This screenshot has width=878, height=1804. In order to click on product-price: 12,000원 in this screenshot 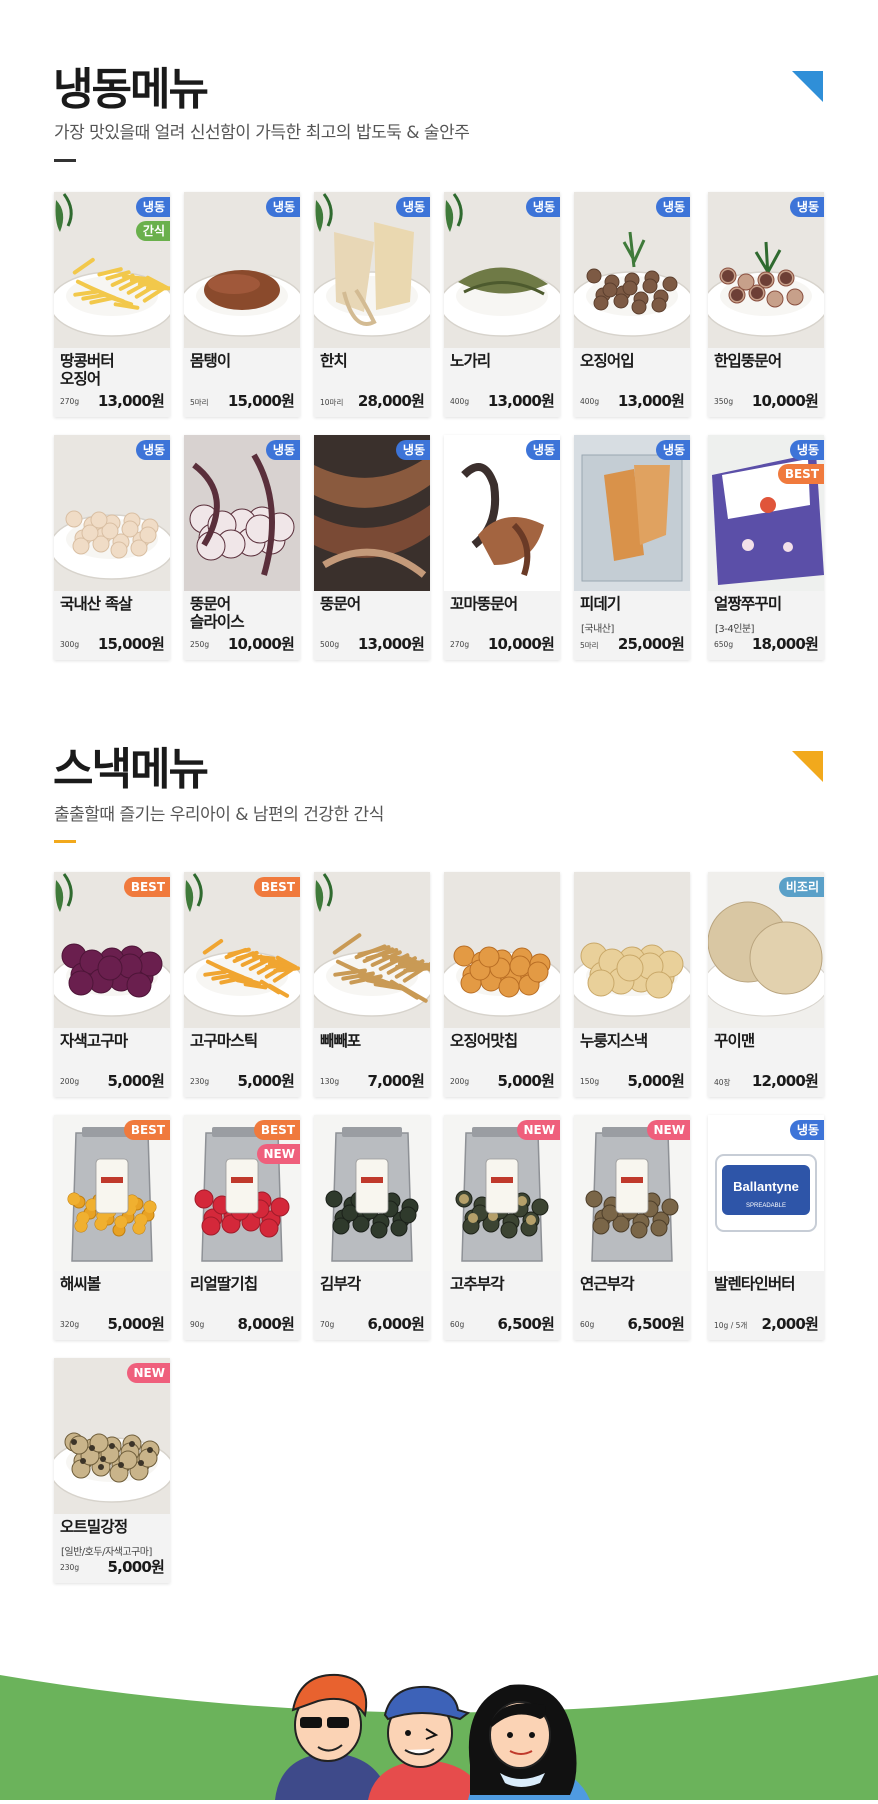, I will do `click(785, 1081)`.